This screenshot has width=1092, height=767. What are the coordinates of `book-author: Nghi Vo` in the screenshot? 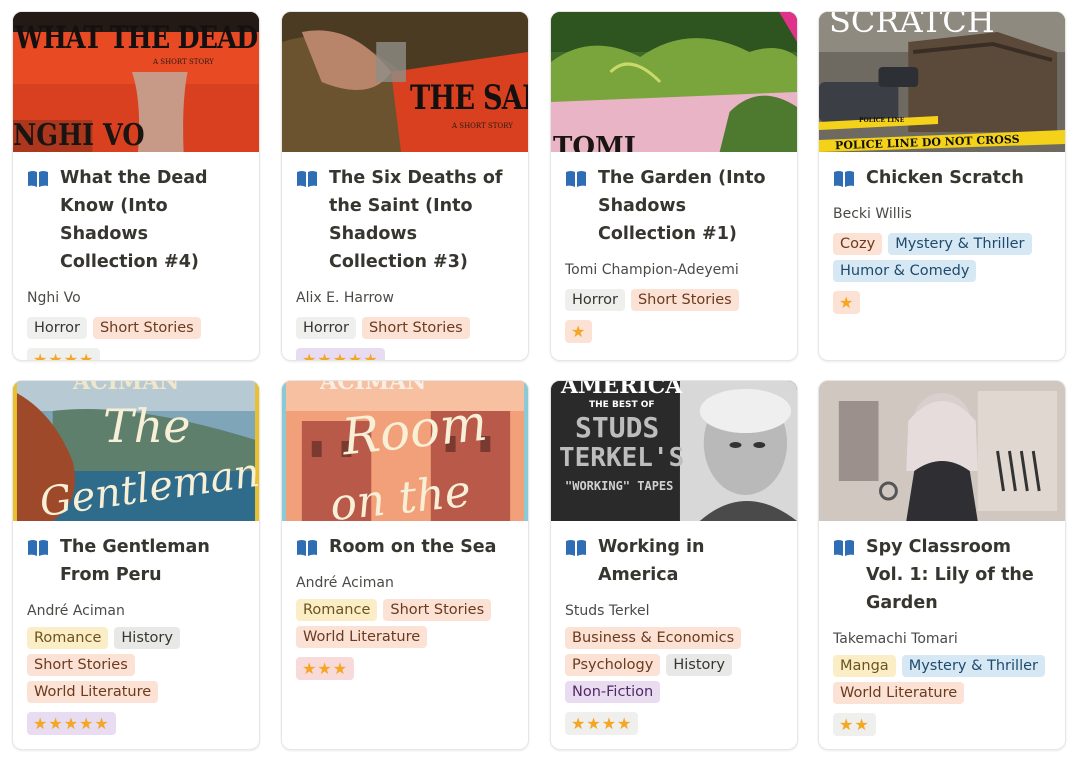 It's located at (54, 298).